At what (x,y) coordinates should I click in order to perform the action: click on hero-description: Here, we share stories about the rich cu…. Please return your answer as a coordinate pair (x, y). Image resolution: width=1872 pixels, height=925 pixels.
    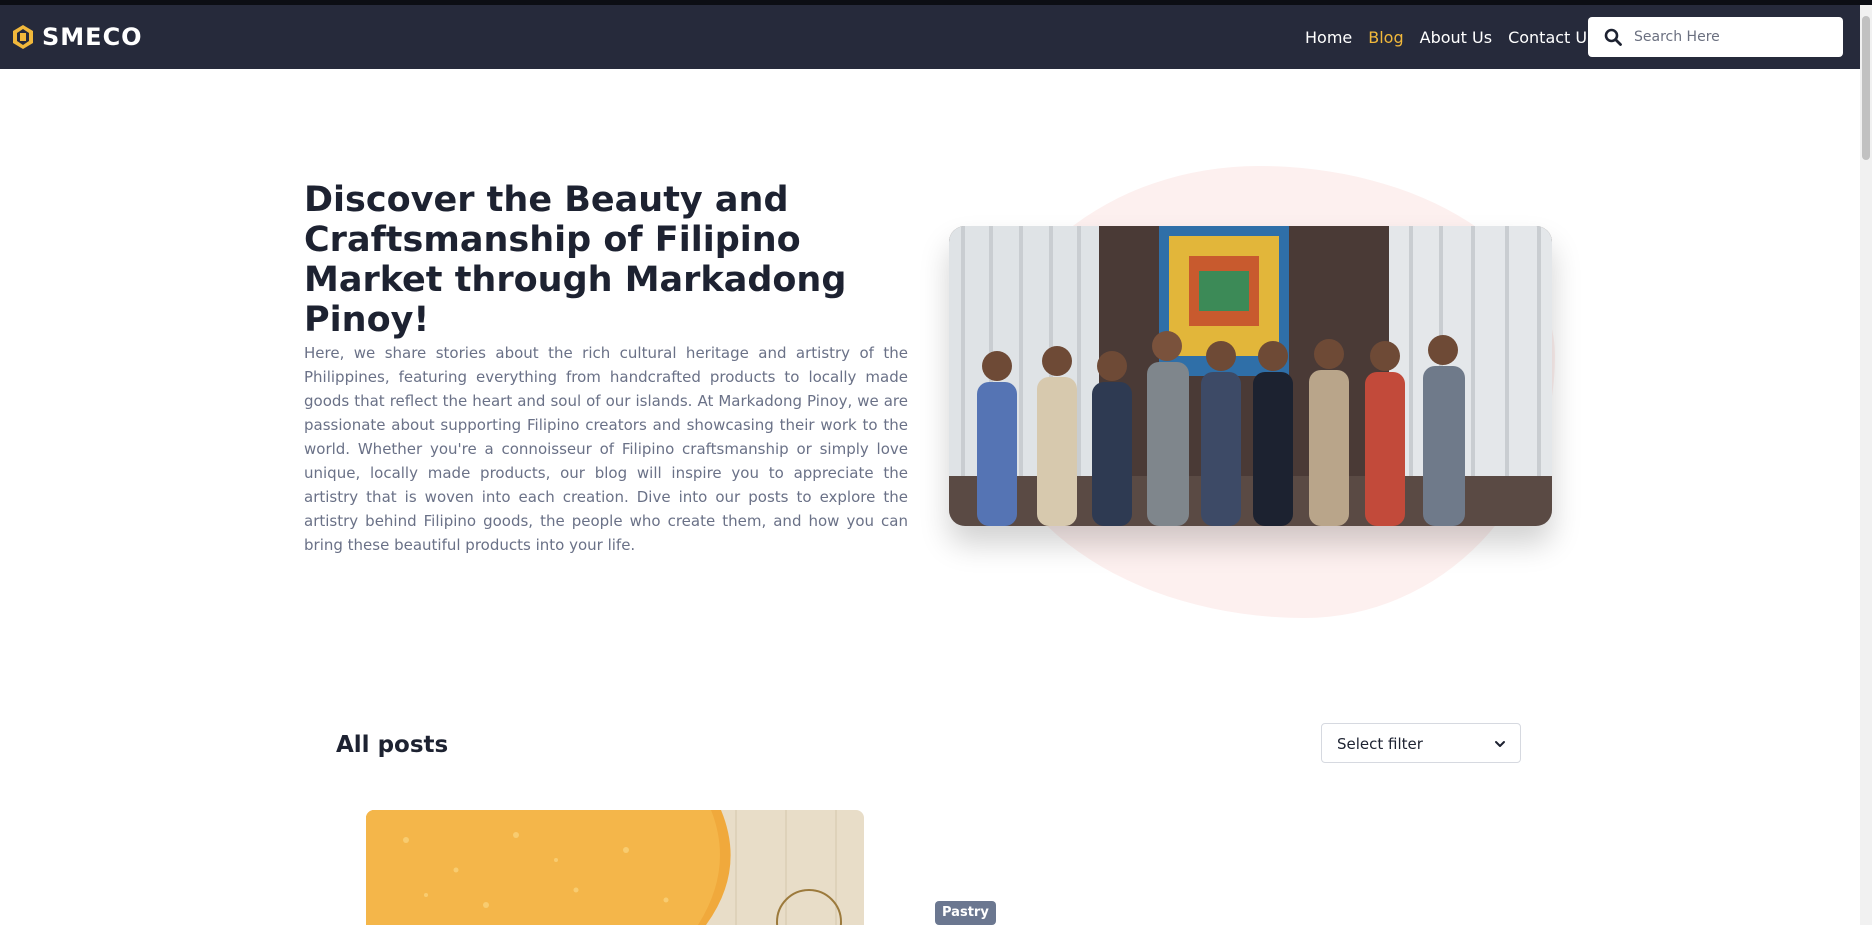
    Looking at the image, I should click on (606, 449).